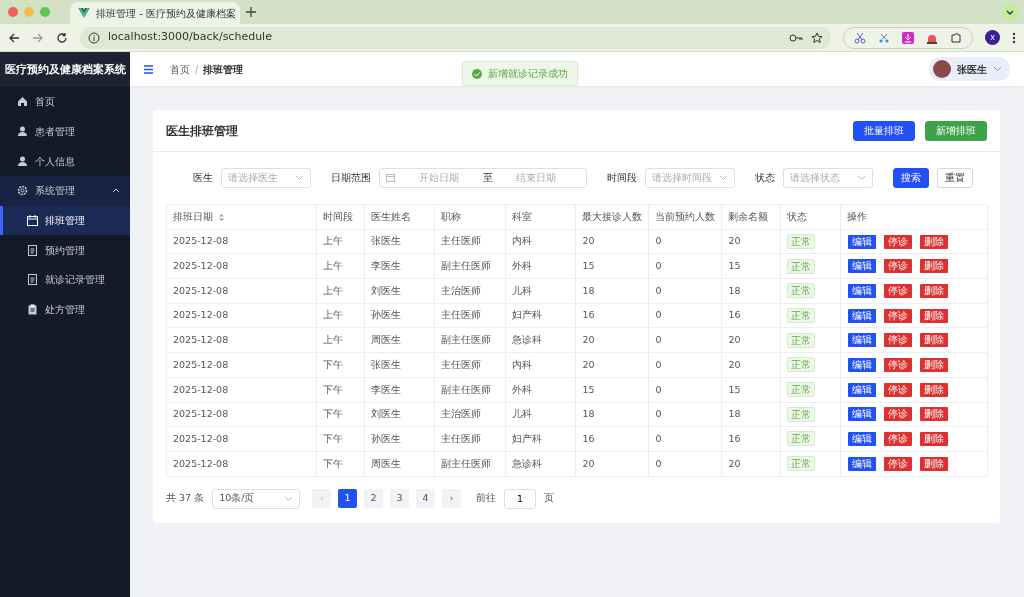 This screenshot has height=597, width=1024. I want to click on page-number-field: 1, so click(520, 498).